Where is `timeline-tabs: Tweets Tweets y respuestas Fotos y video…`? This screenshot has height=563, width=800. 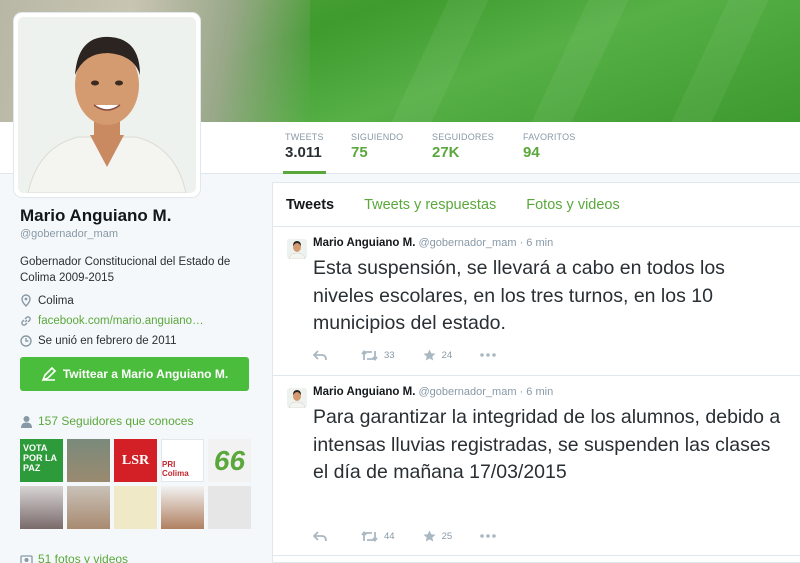 timeline-tabs: Tweets Tweets y respuestas Fotos y video… is located at coordinates (536, 205).